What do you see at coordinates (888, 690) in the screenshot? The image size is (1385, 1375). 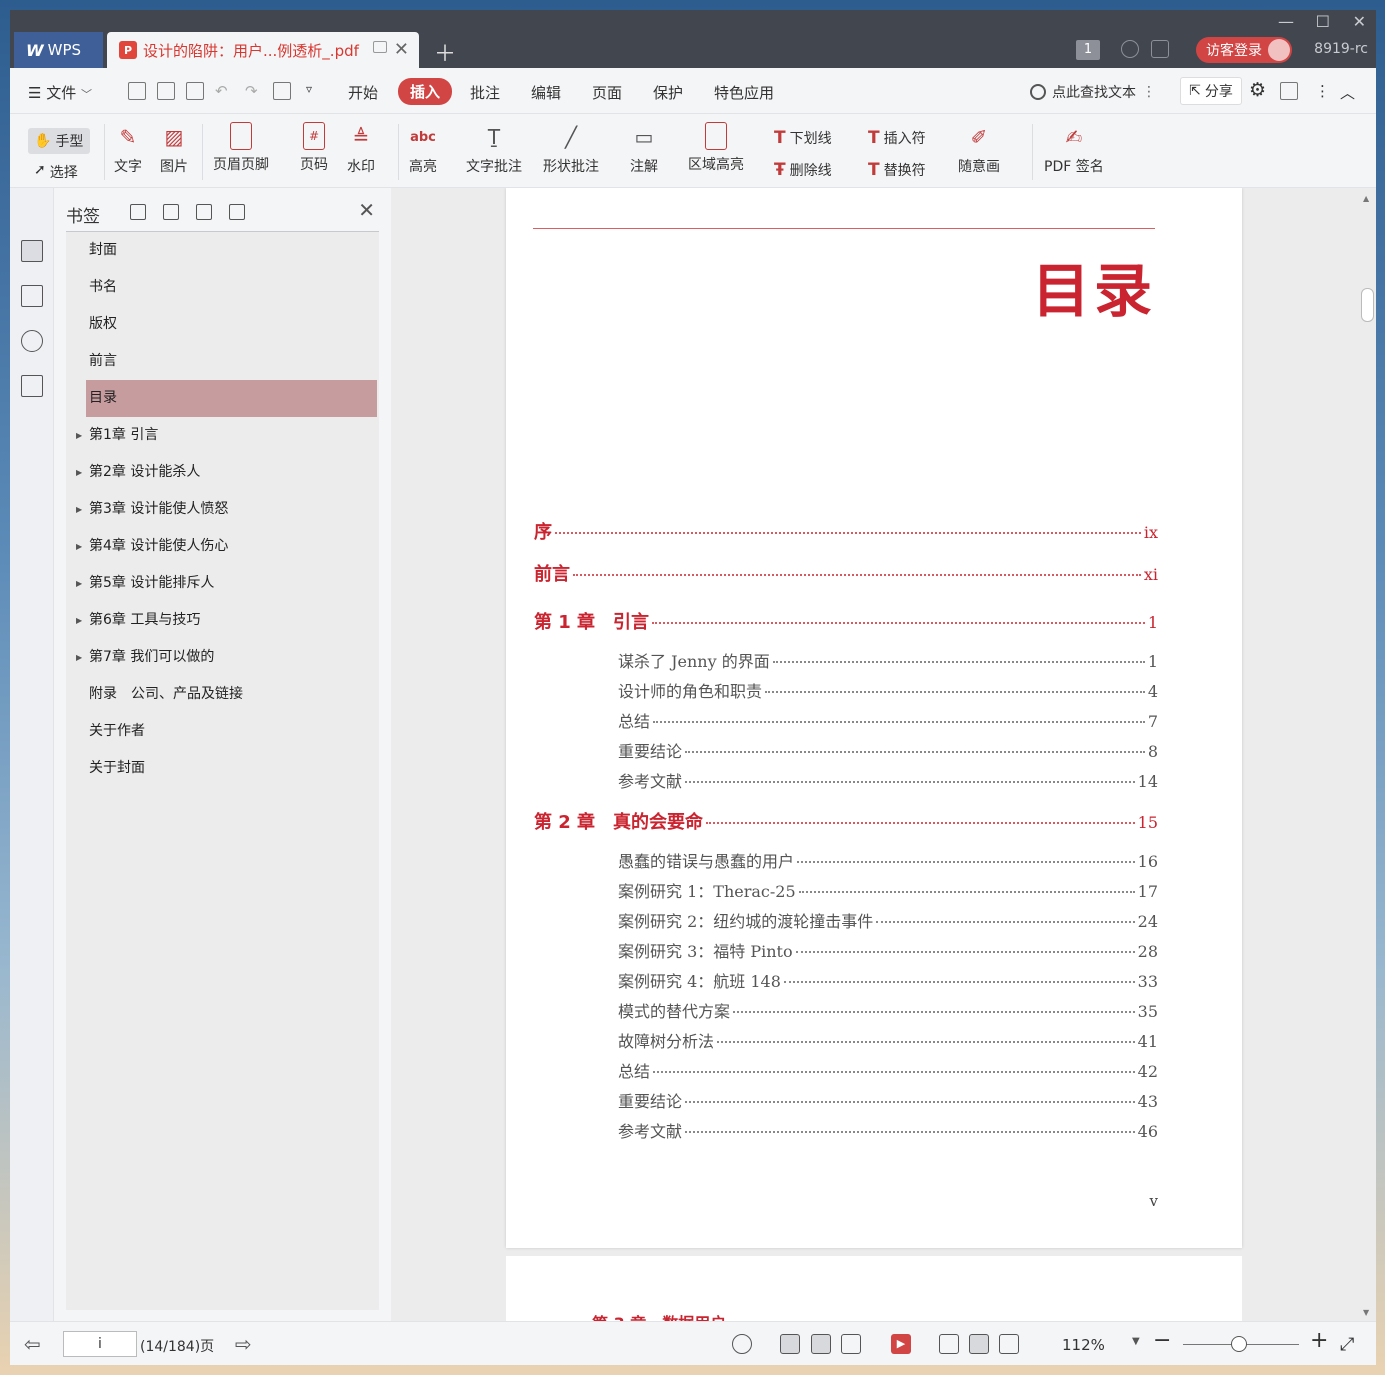 I see `toc-entry: 设计师的角色和职责 4` at bounding box center [888, 690].